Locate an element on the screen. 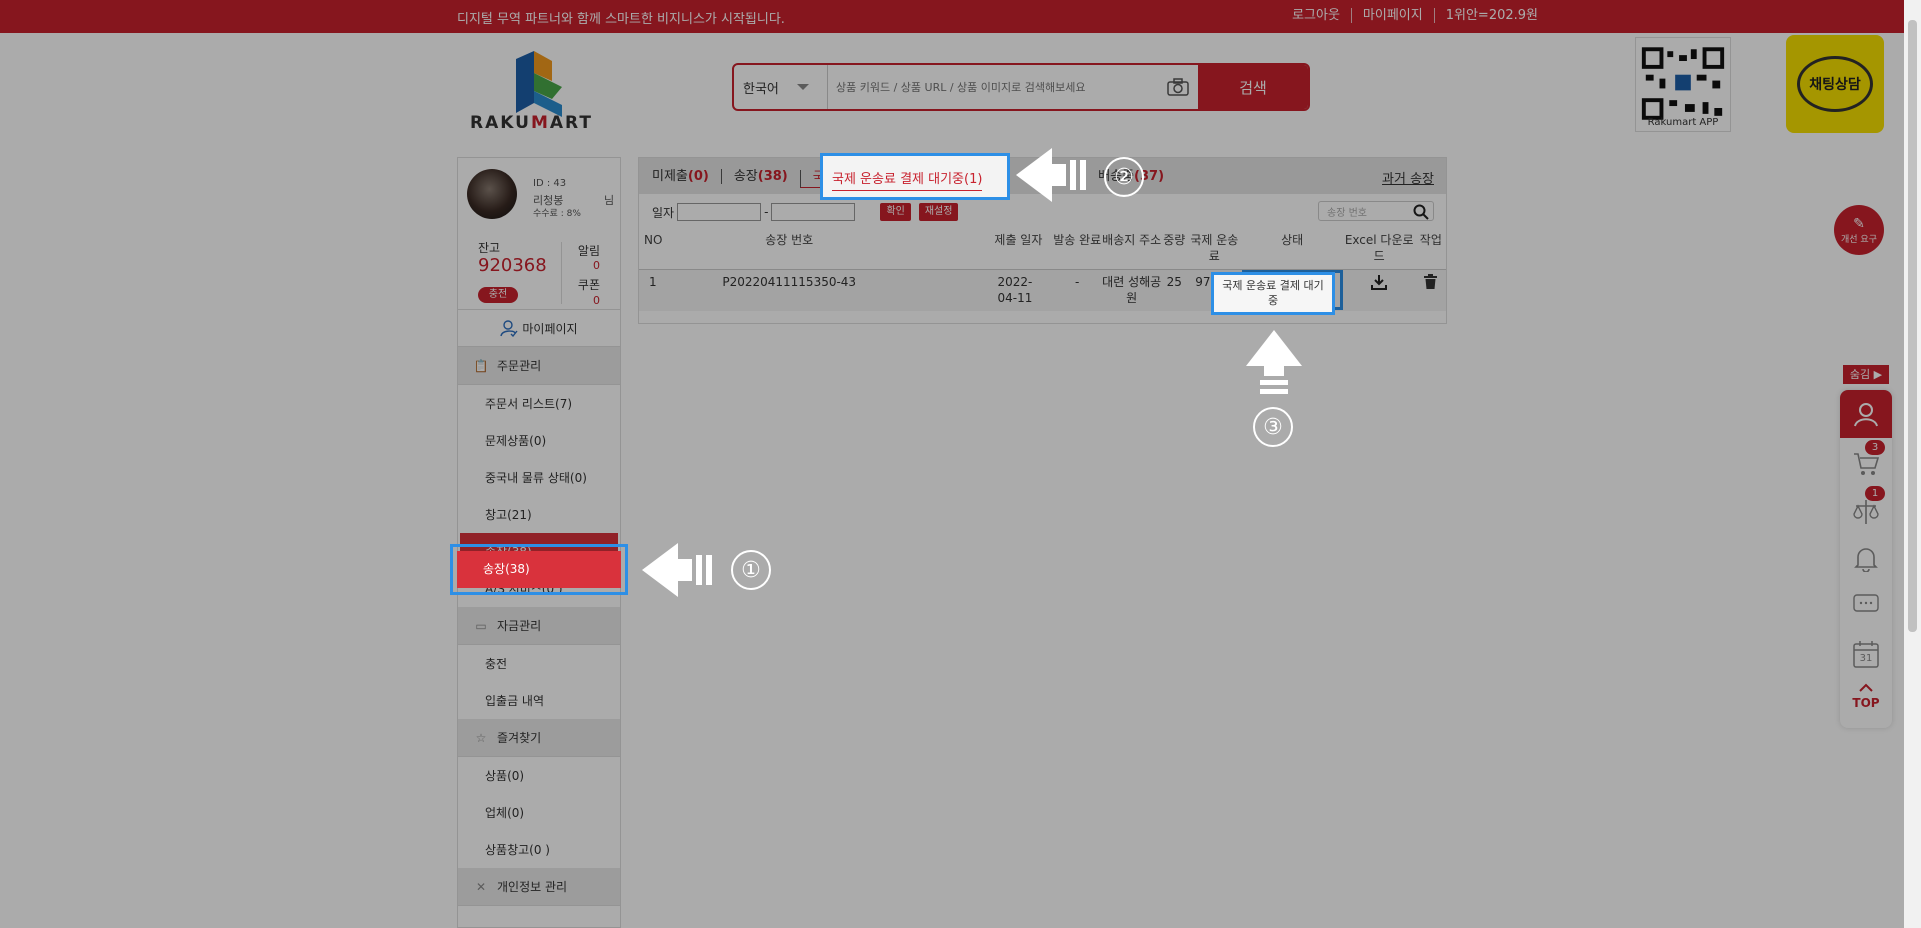 This screenshot has width=1921, height=928. alarm-label: 알림 is located at coordinates (589, 250).